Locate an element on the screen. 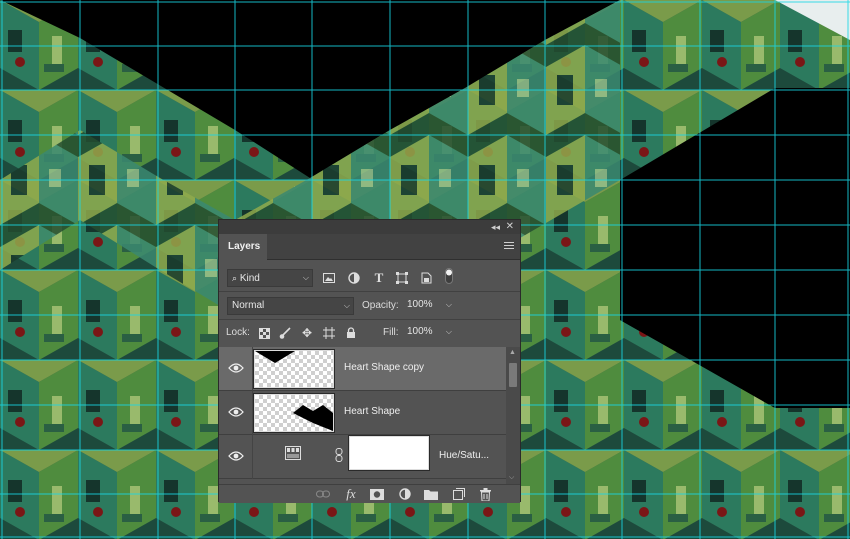  filter-kind-dropdown: ⌕ Kind ⌵ is located at coordinates (270, 278).